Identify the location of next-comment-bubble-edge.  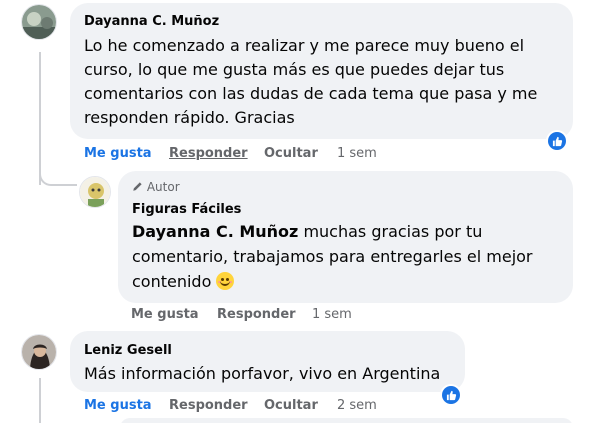
(346, 420).